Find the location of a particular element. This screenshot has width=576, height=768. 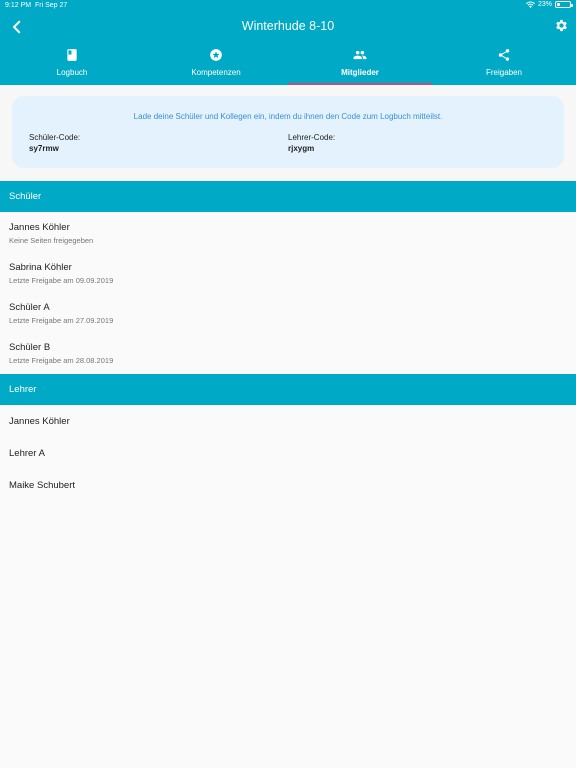

teacher-code-label: Lehrer-Code: is located at coordinates (312, 137).